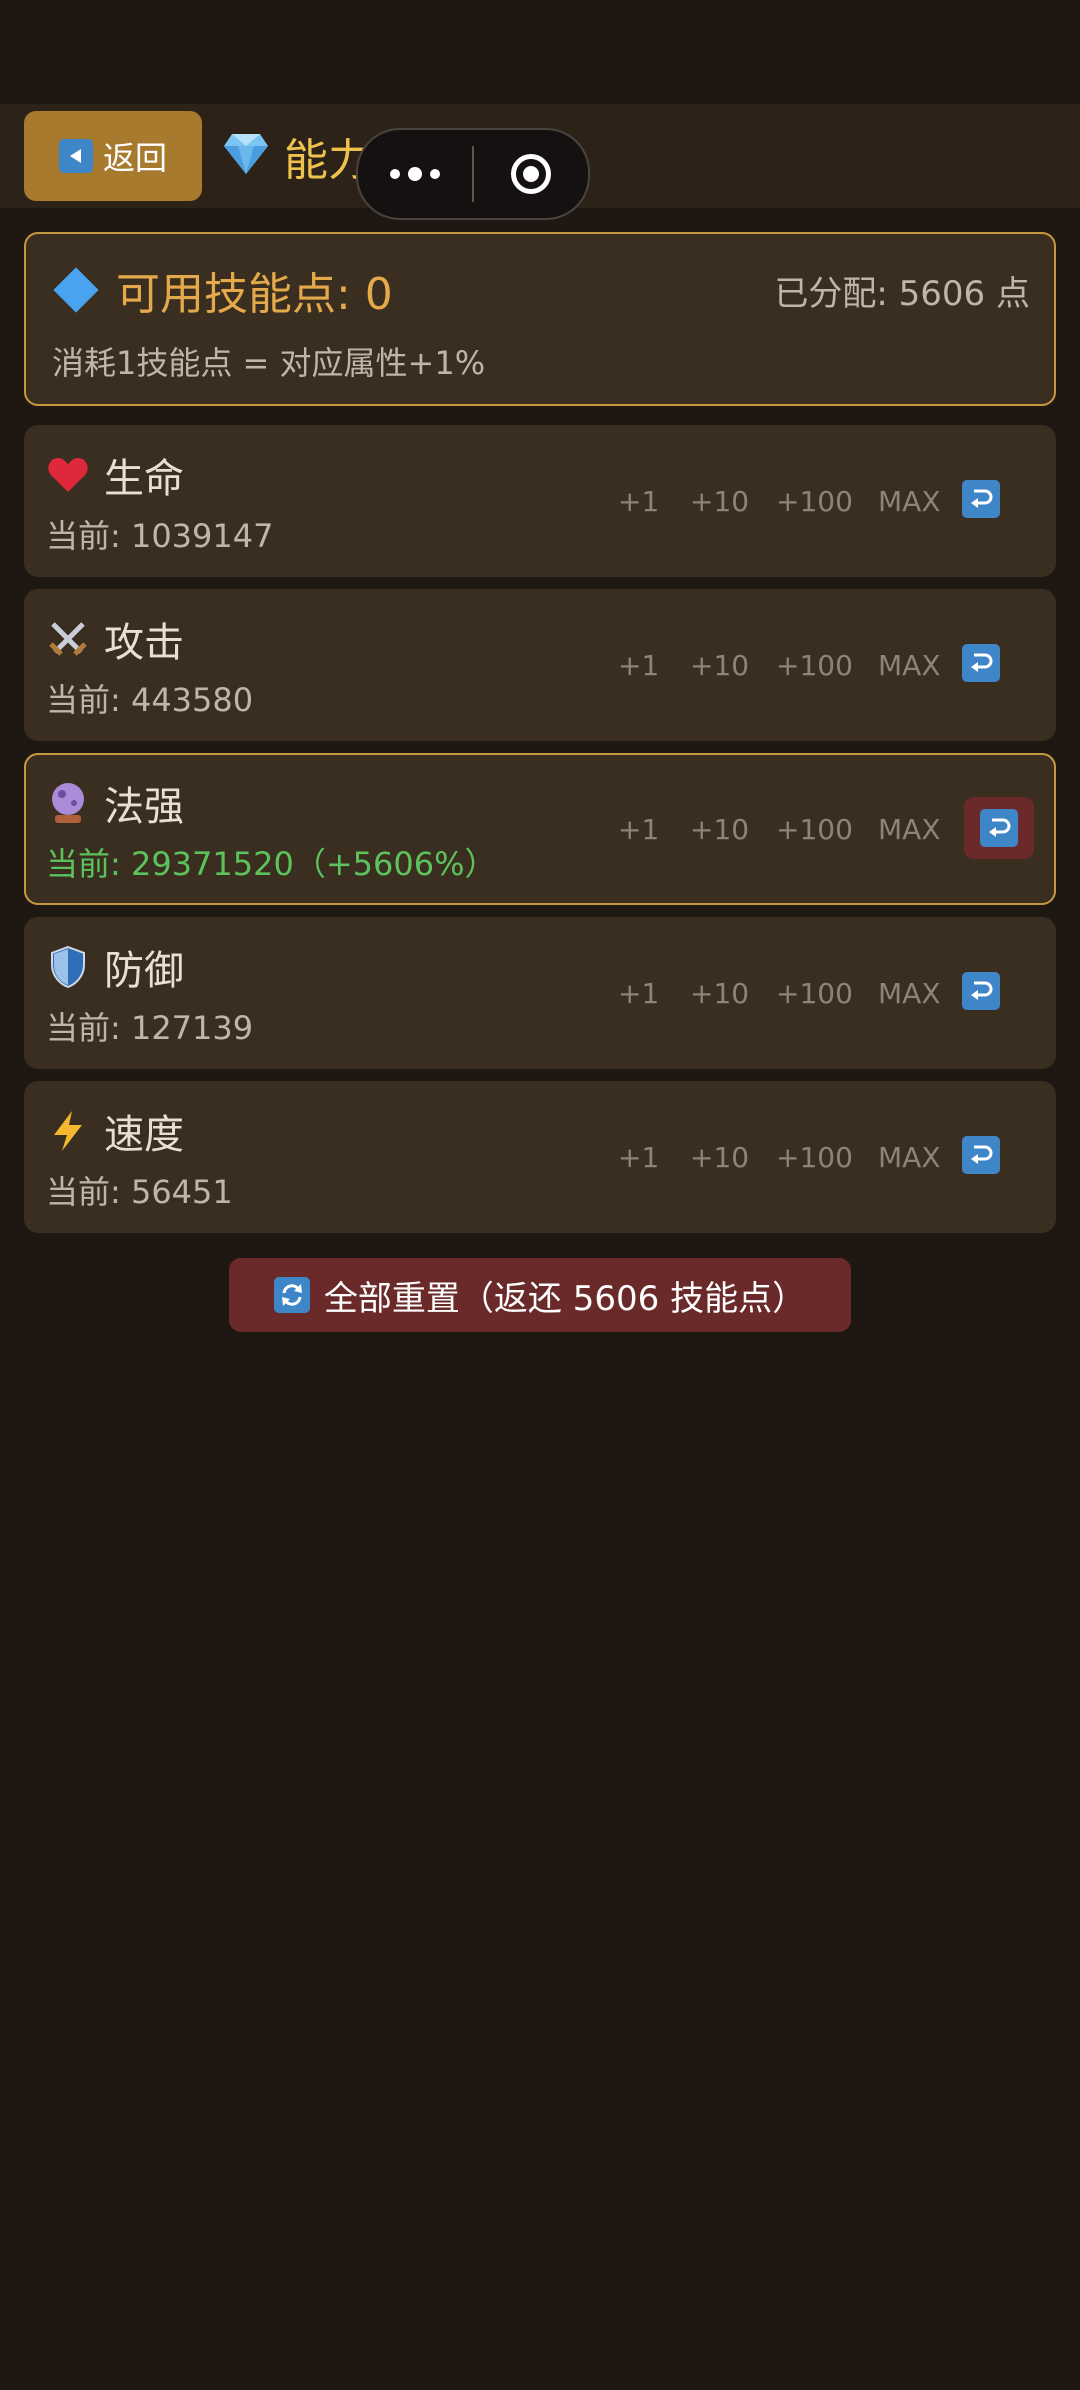  Describe the element at coordinates (395, 174) in the screenshot. I see `more-dots-icon` at that location.